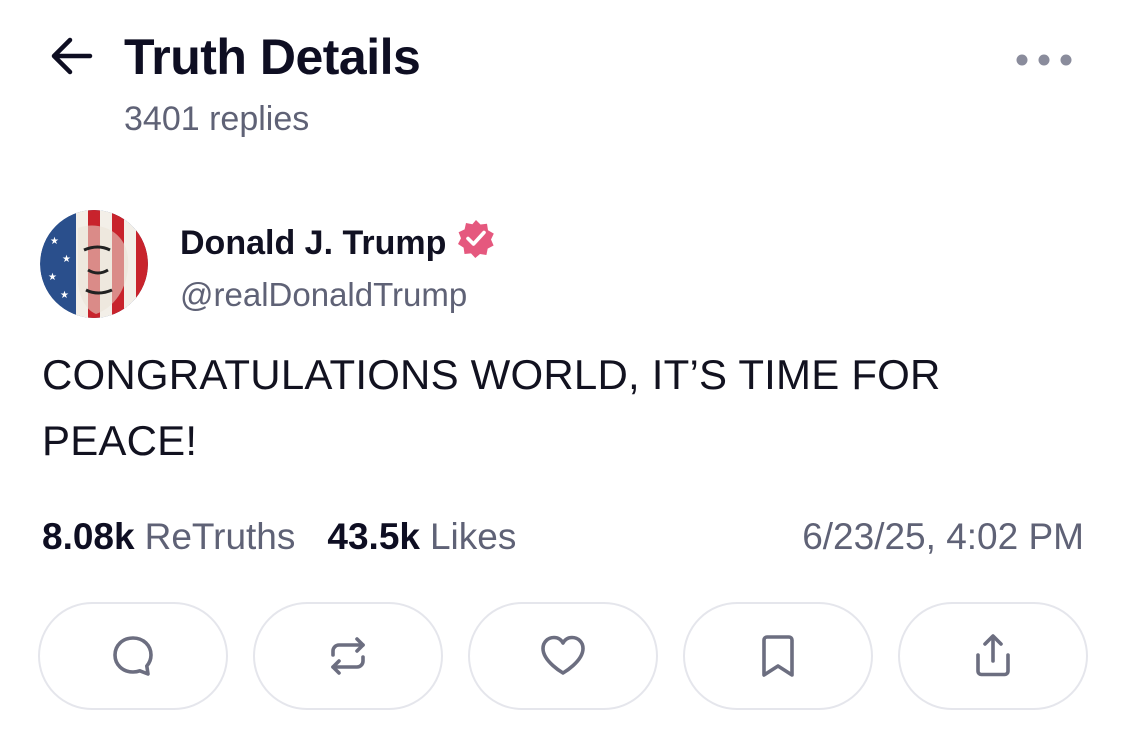 This screenshot has width=1125, height=744. I want to click on like-button, so click(563, 656).